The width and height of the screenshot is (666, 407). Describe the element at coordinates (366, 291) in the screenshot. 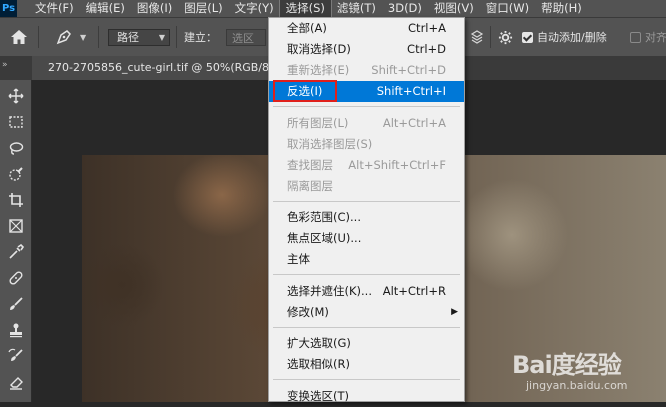

I see `menu-item-select-and-mask: 选择并遮住(K)... Alt+Ctrl+R` at that location.